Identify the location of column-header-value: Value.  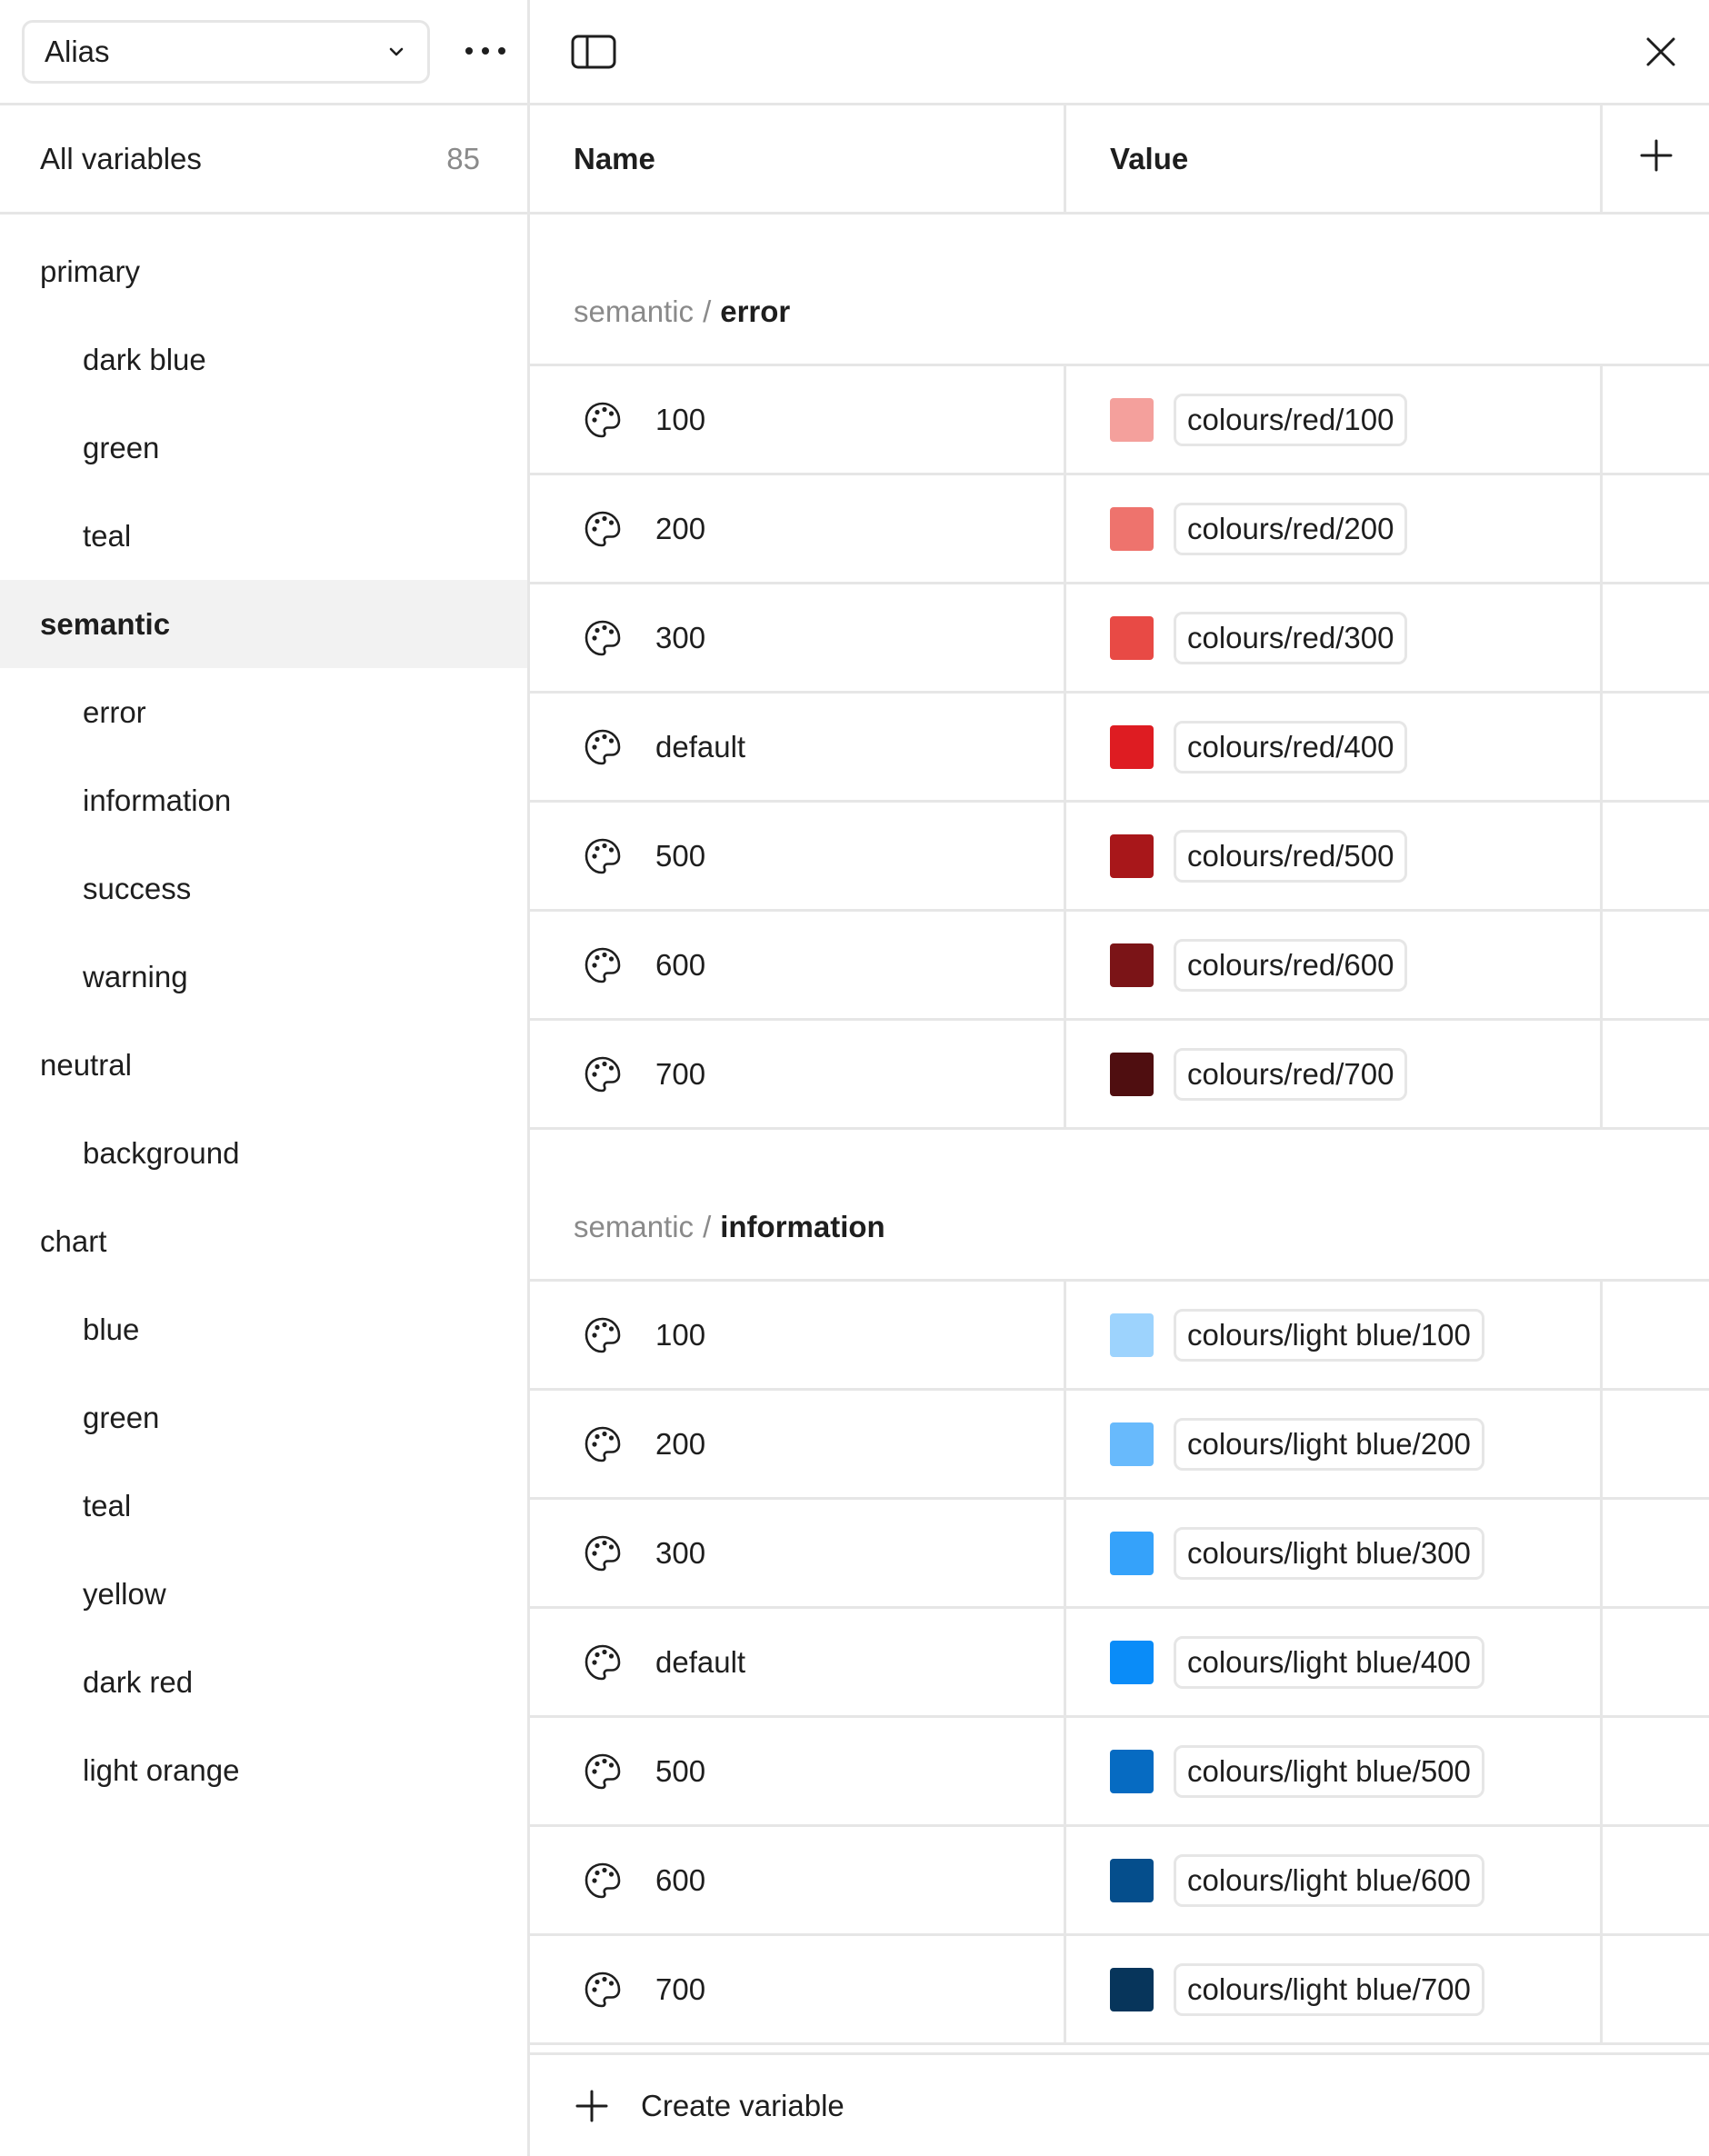
(1334, 159).